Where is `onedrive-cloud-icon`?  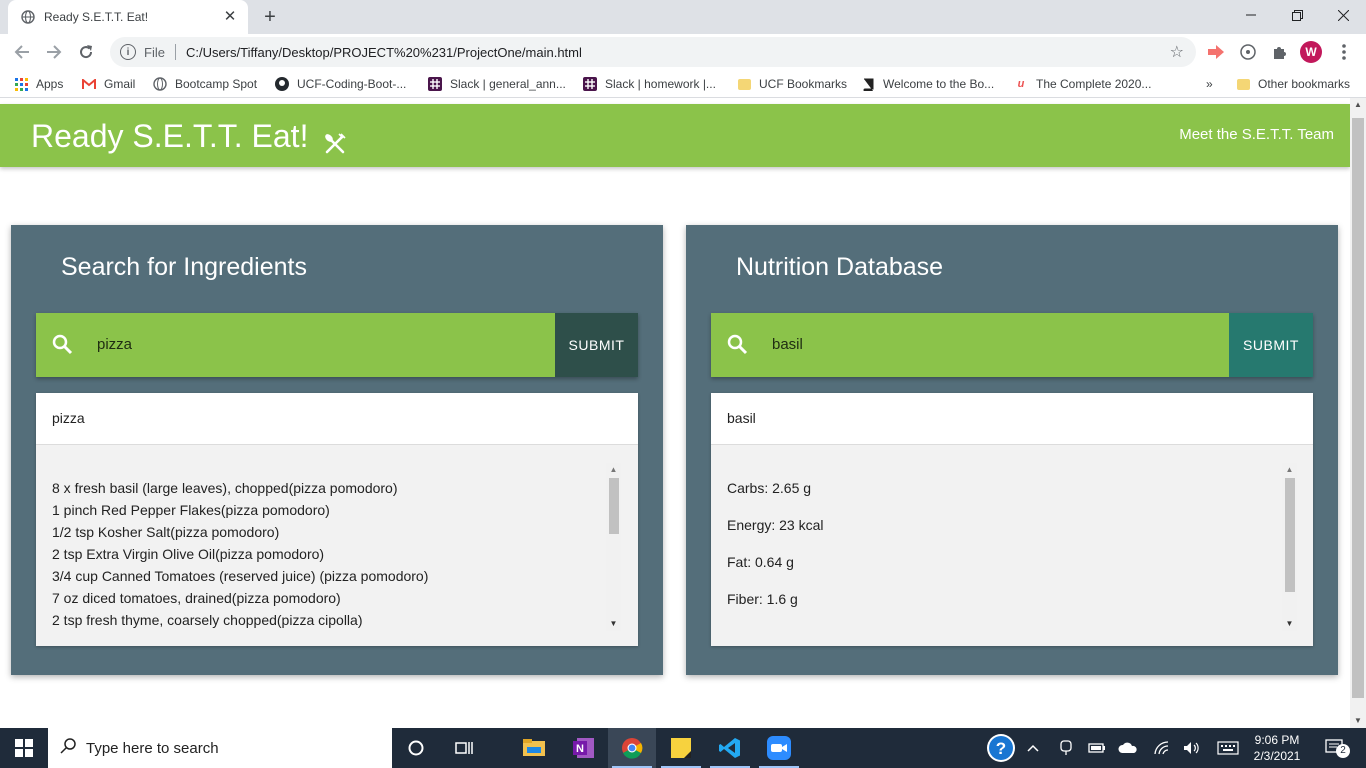 onedrive-cloud-icon is located at coordinates (1128, 748).